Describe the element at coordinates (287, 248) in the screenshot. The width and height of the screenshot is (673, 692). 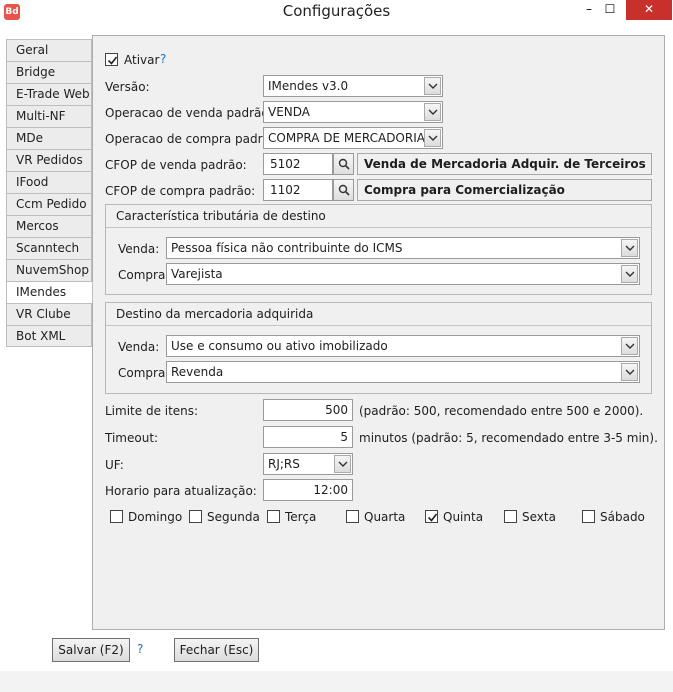
I see `tributaria-venda-value: Pessoa física não contribuinte do ICMS` at that location.